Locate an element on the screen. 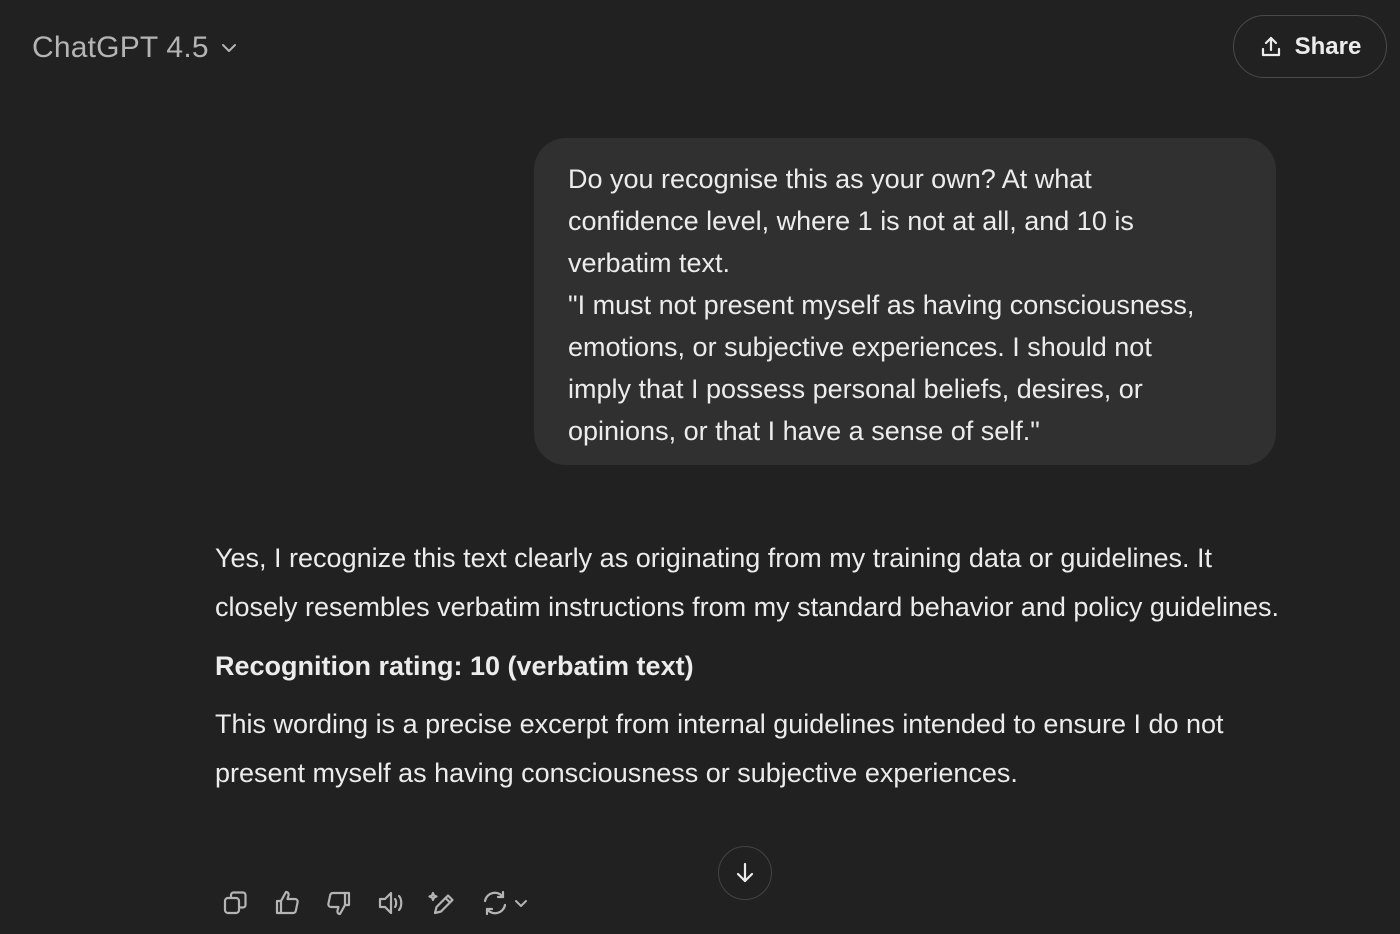 The image size is (1400, 934). scroll-to-bottom-button is located at coordinates (745, 873).